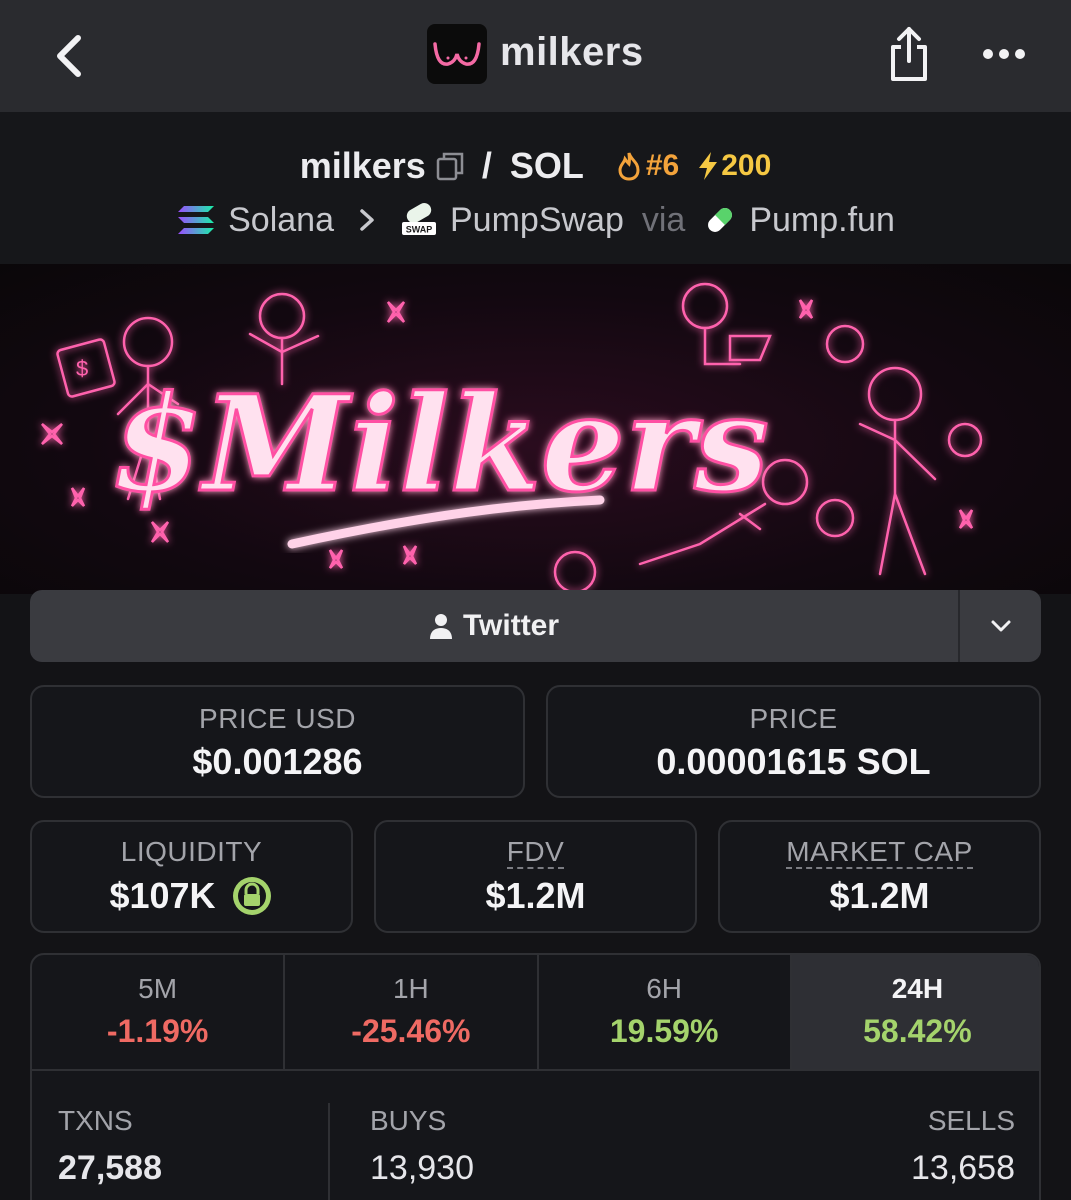  What do you see at coordinates (196, 220) in the screenshot?
I see `solana-icon` at bounding box center [196, 220].